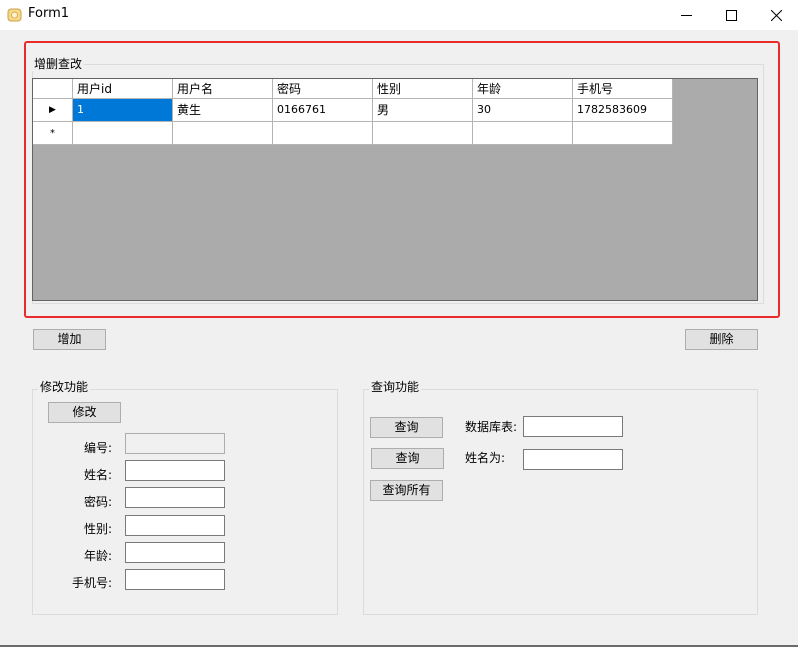 The height and width of the screenshot is (647, 798). I want to click on table-name-input, so click(573, 426).